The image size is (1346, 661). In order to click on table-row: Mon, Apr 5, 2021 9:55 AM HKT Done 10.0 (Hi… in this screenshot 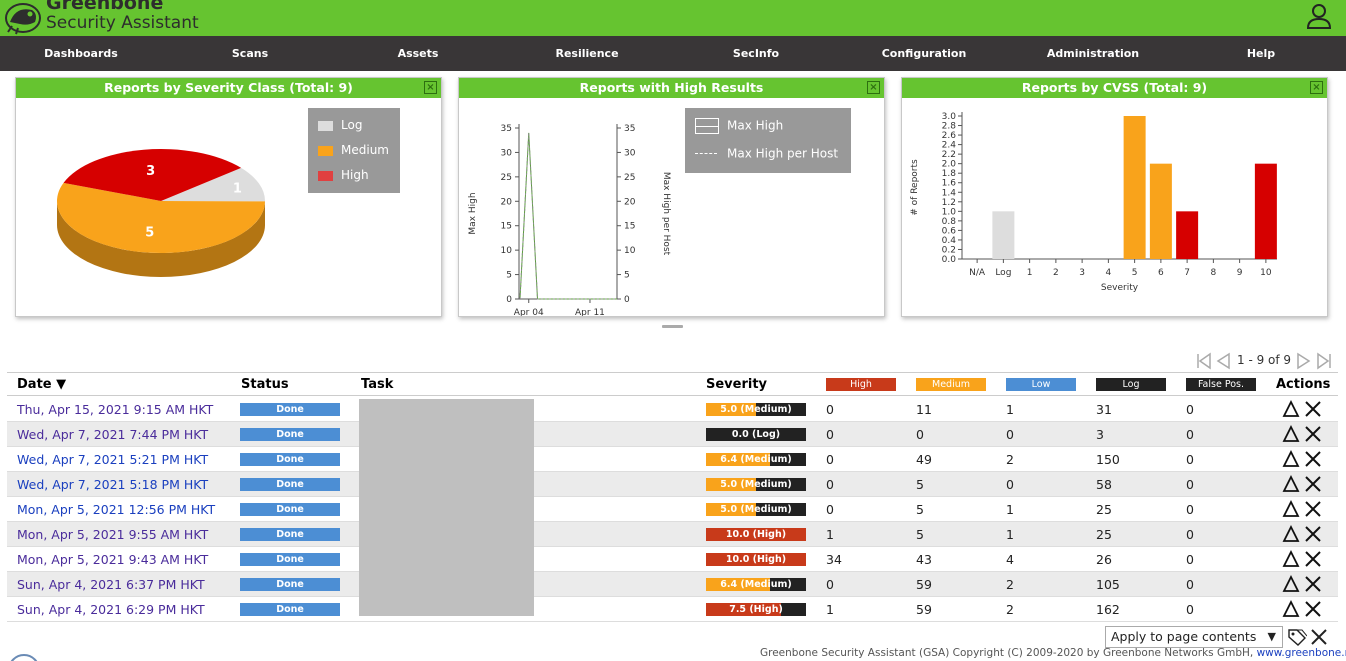, I will do `click(672, 534)`.